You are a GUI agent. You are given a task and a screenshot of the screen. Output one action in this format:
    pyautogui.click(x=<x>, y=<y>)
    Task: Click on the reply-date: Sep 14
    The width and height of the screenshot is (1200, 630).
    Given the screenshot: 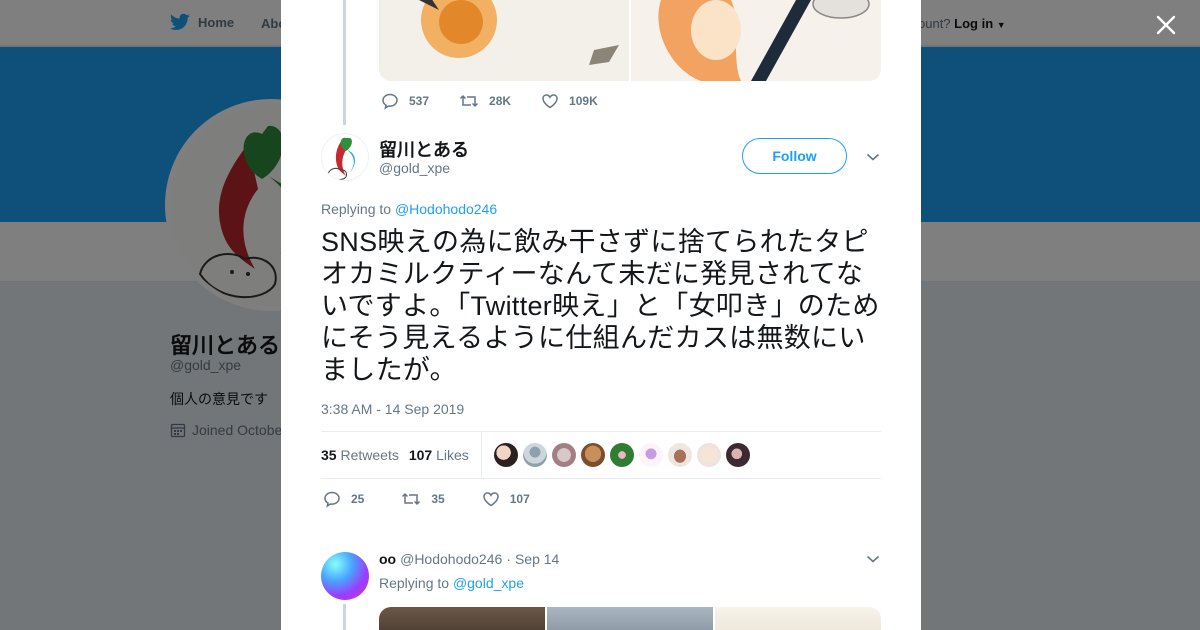 What is the action you would take?
    pyautogui.click(x=537, y=559)
    